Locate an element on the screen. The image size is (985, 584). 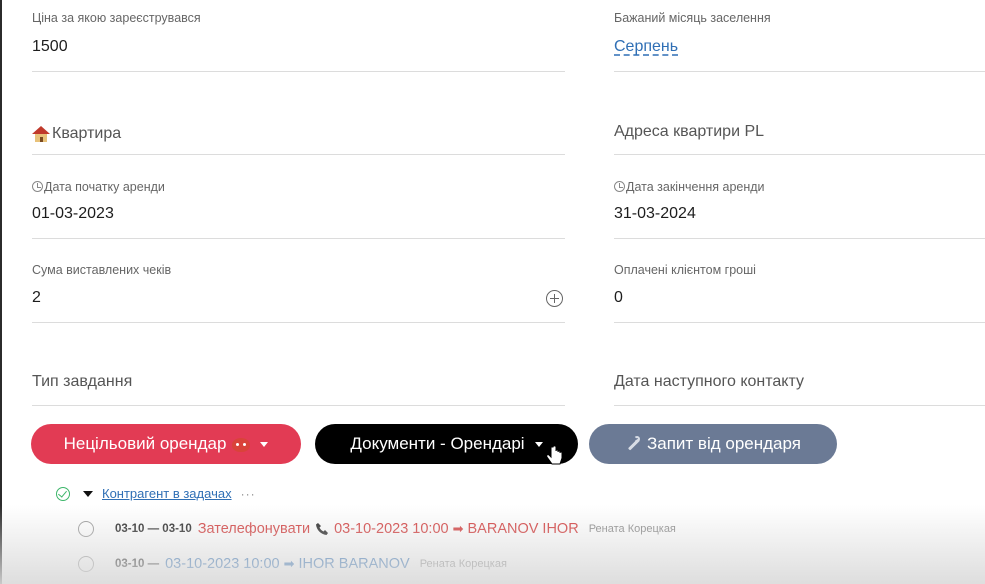
field-next-contact: Дата наступного контакту is located at coordinates (799, 389).